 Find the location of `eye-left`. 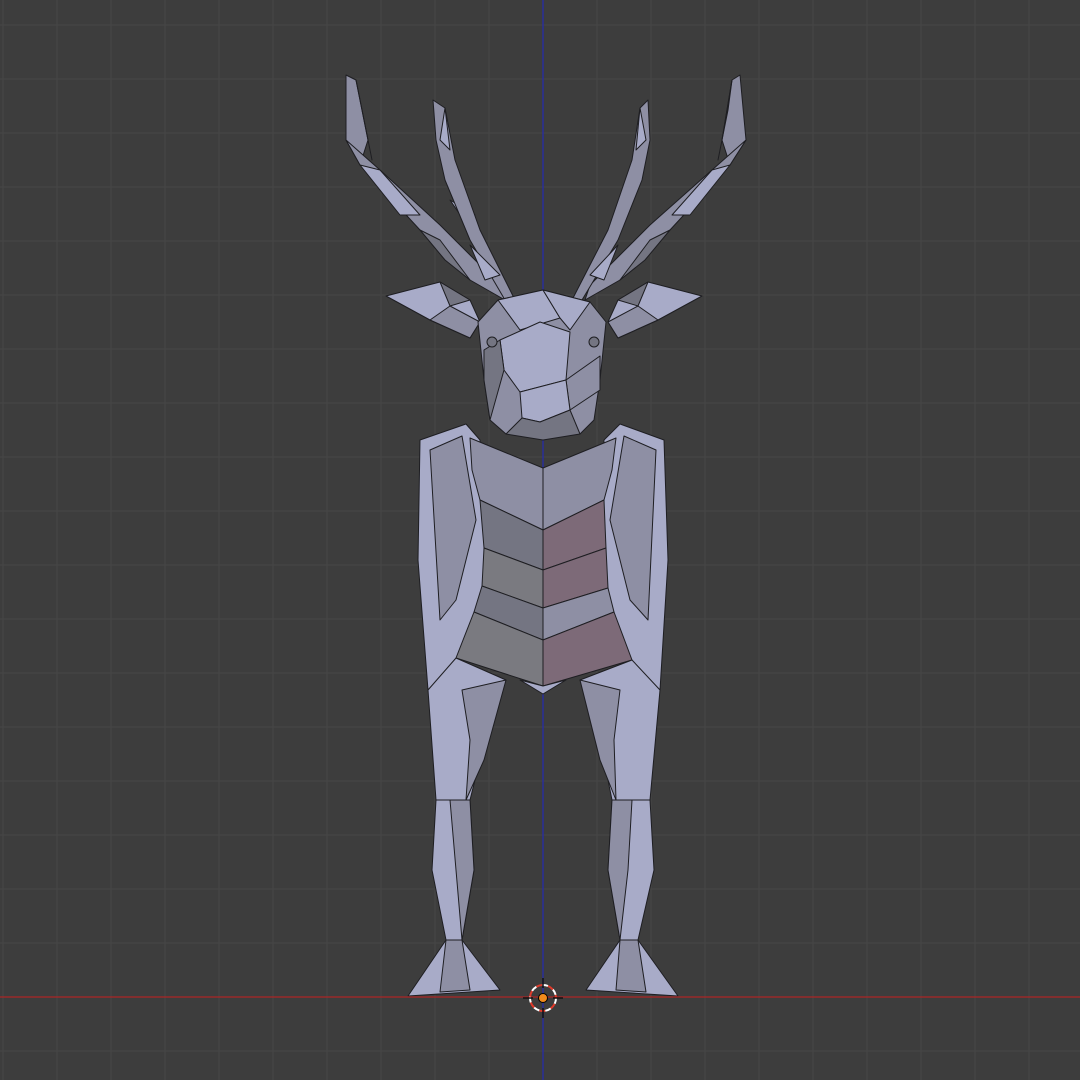

eye-left is located at coordinates (492, 342).